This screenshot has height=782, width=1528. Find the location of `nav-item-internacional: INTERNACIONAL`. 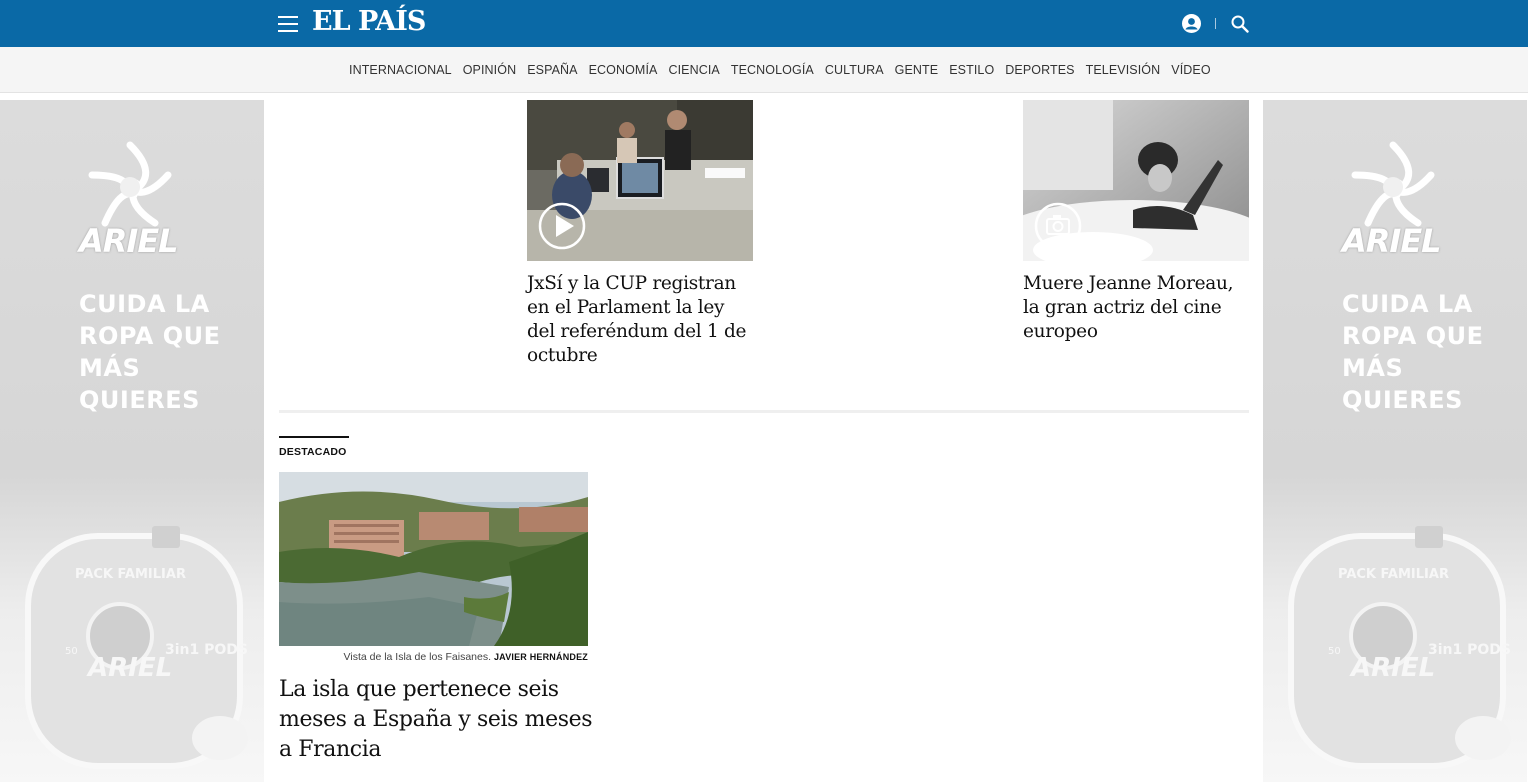

nav-item-internacional: INTERNACIONAL is located at coordinates (400, 70).